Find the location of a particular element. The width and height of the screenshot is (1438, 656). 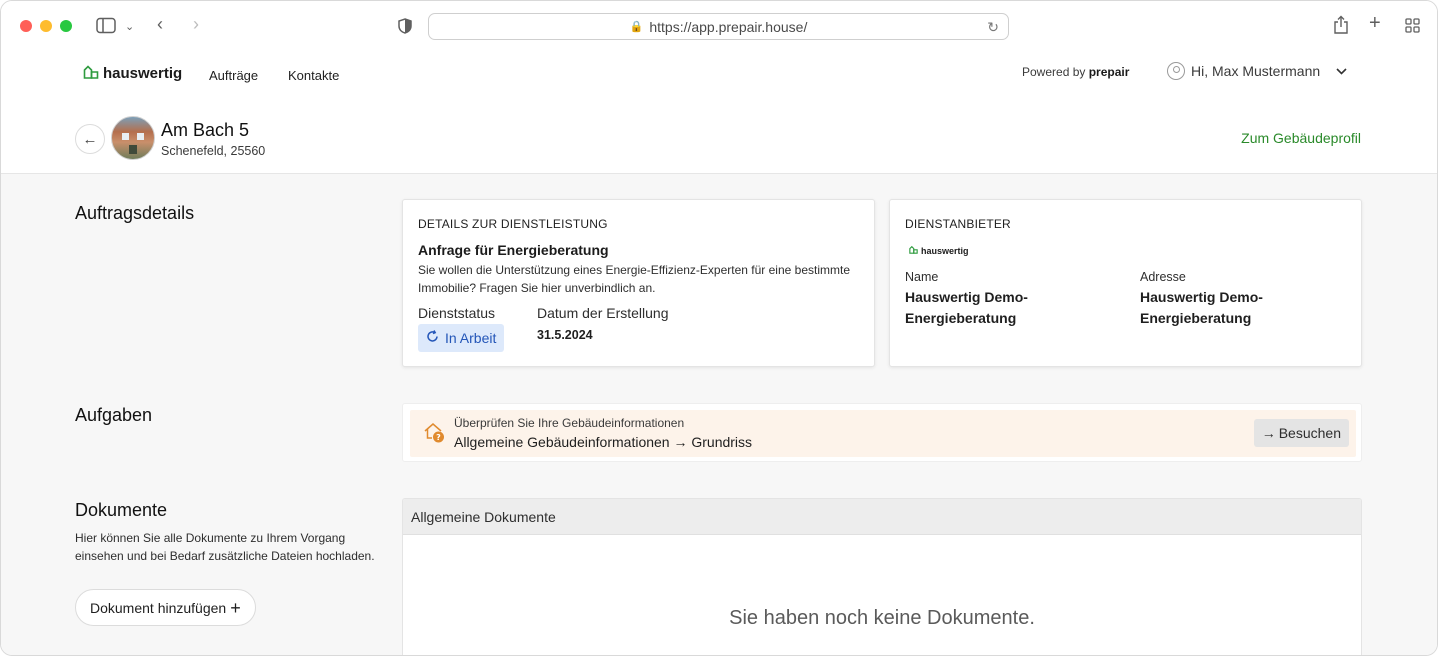

service-caption: DETAILS ZUR DIENSTLEISTUNG is located at coordinates (513, 224).